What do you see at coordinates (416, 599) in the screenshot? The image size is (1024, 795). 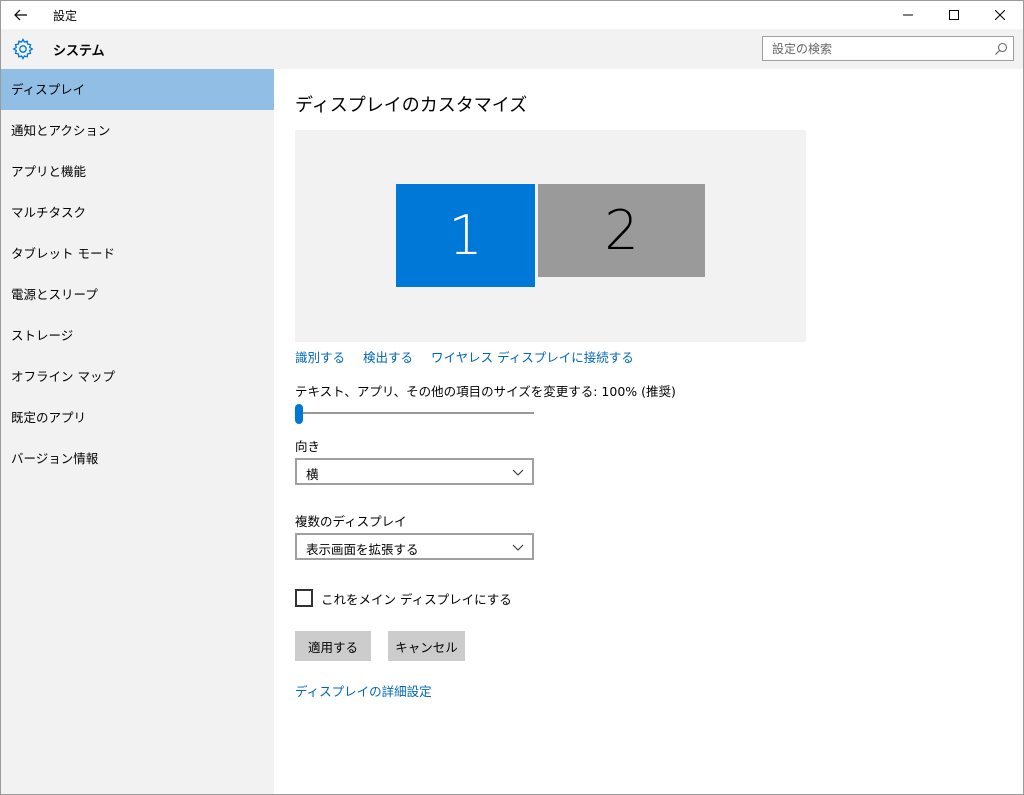 I see `main-display-checkbox-label: これをメイン ディスプレイにする` at bounding box center [416, 599].